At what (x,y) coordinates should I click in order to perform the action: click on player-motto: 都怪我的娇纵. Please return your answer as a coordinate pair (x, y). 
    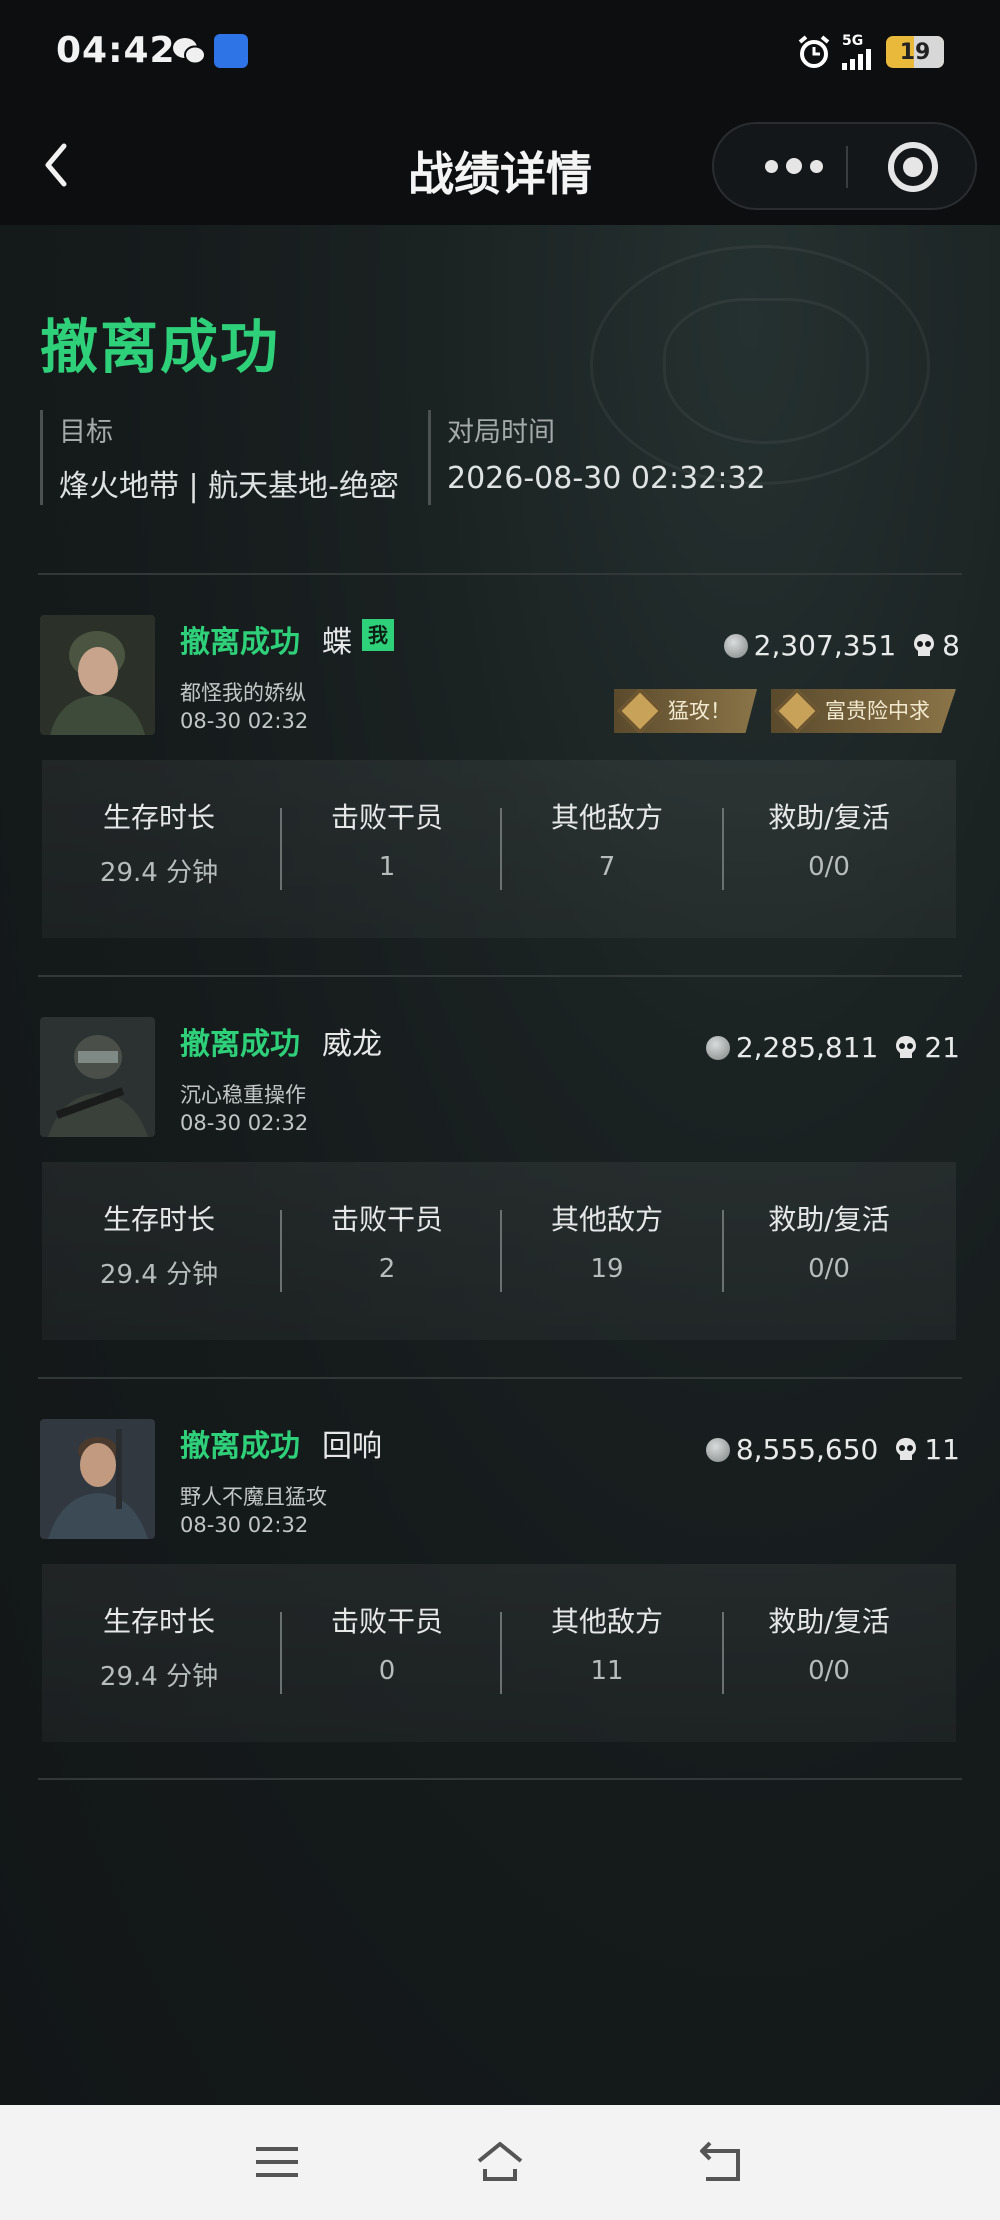
    Looking at the image, I should click on (243, 693).